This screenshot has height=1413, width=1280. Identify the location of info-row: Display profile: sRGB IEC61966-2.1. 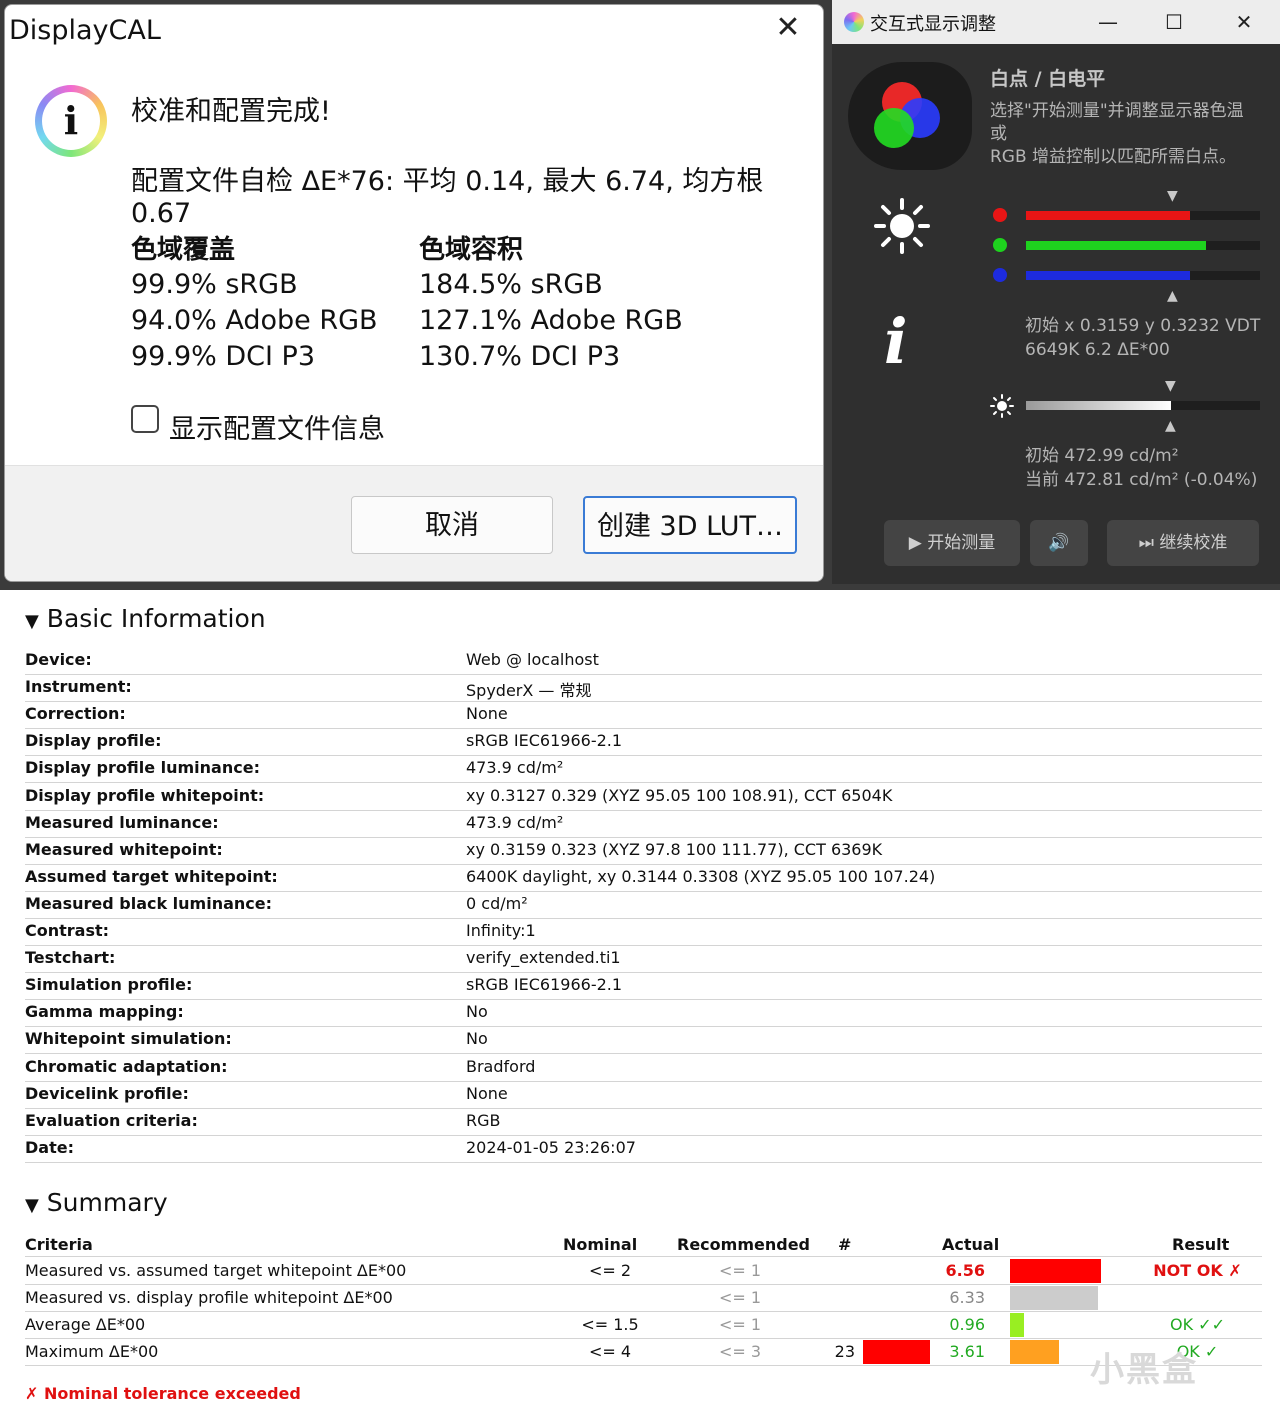
(643, 742).